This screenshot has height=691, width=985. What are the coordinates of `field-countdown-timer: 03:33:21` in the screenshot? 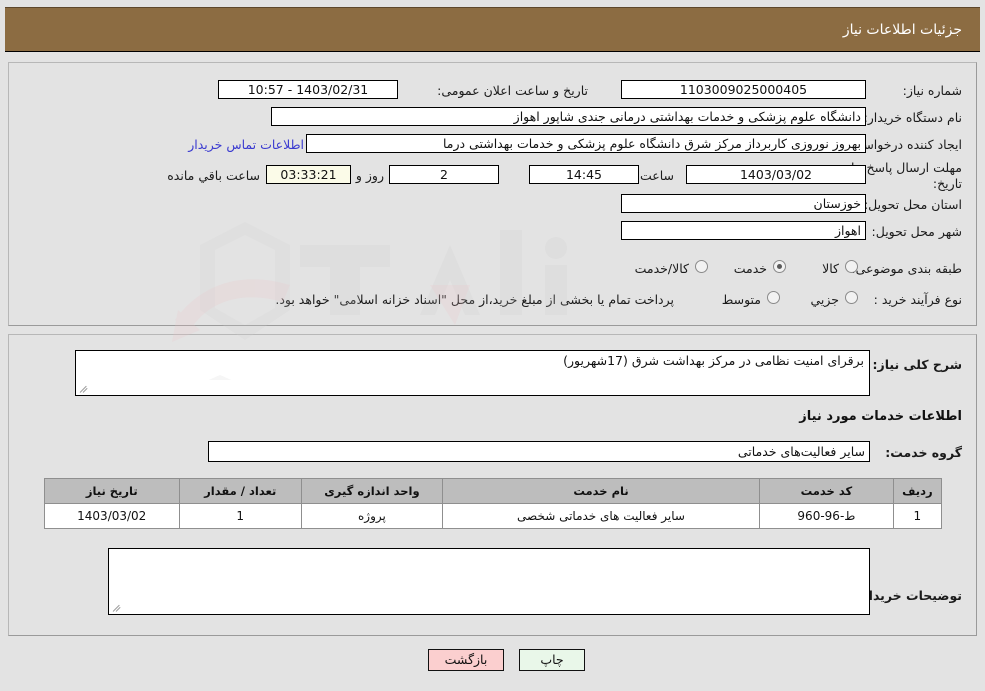 It's located at (308, 174).